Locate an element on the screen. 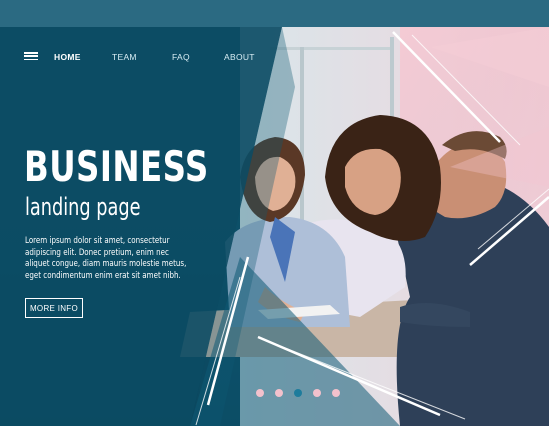 The width and height of the screenshot is (549, 426). nav-item-faq: FAQ is located at coordinates (181, 57).